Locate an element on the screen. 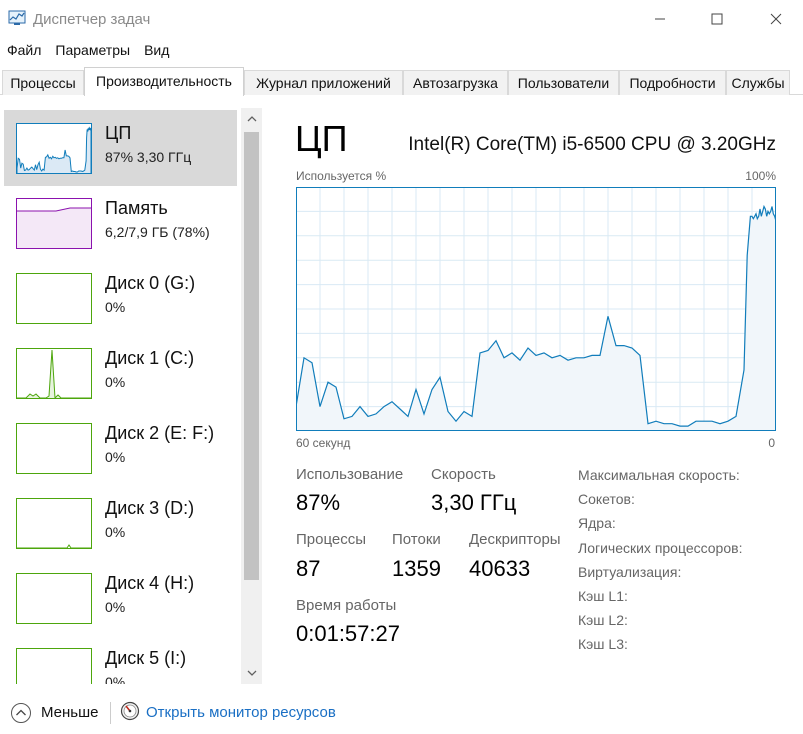 The image size is (803, 734). chevron-down-icon is located at coordinates (251, 673).